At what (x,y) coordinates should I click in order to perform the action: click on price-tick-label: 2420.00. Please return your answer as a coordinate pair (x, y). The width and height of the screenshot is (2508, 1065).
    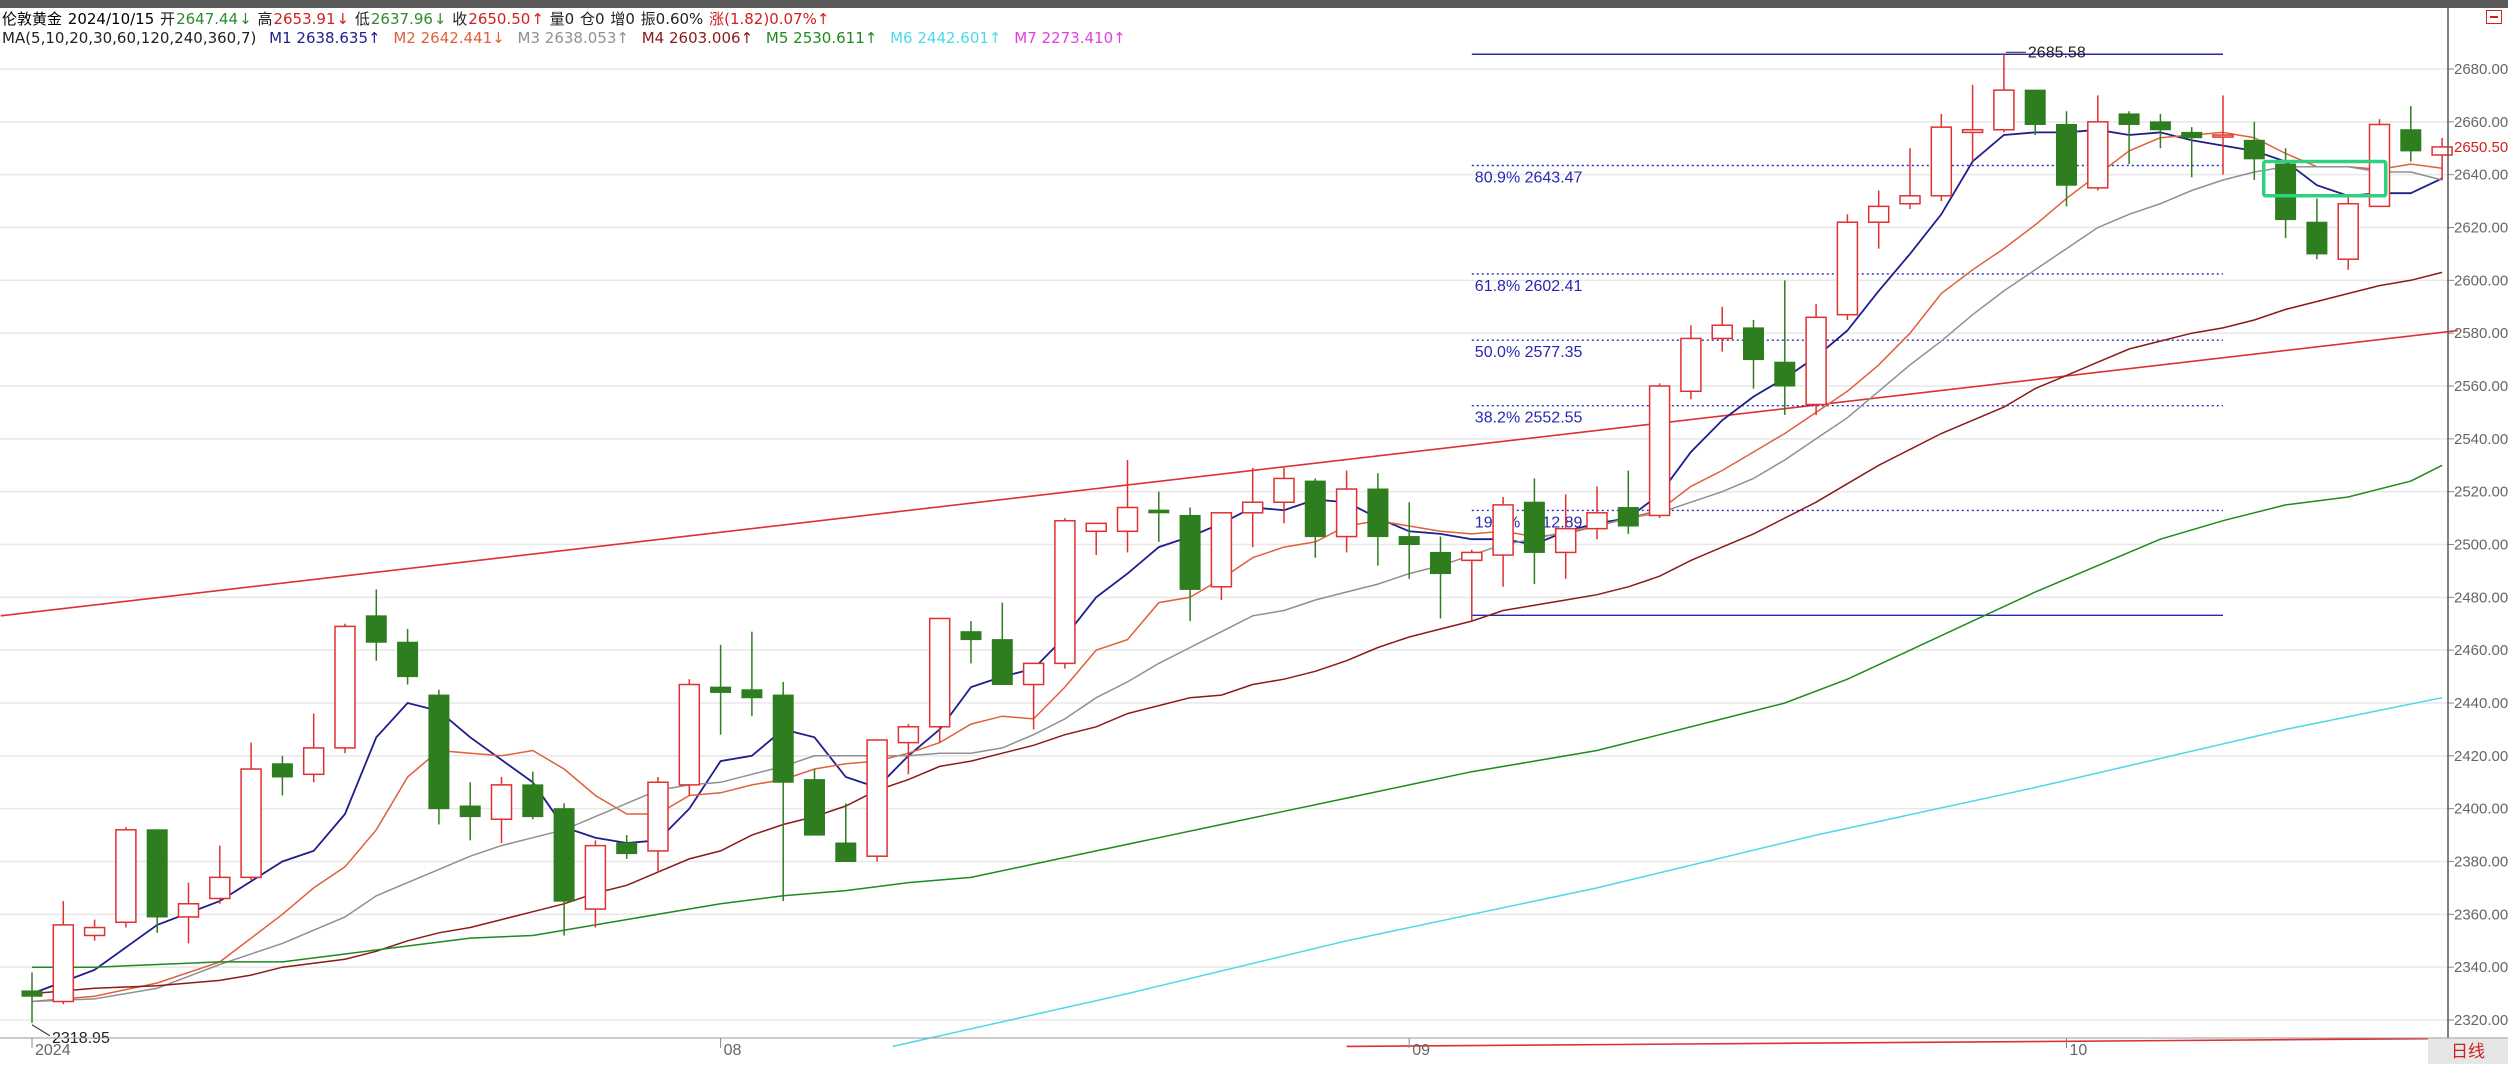
    Looking at the image, I should click on (2481, 756).